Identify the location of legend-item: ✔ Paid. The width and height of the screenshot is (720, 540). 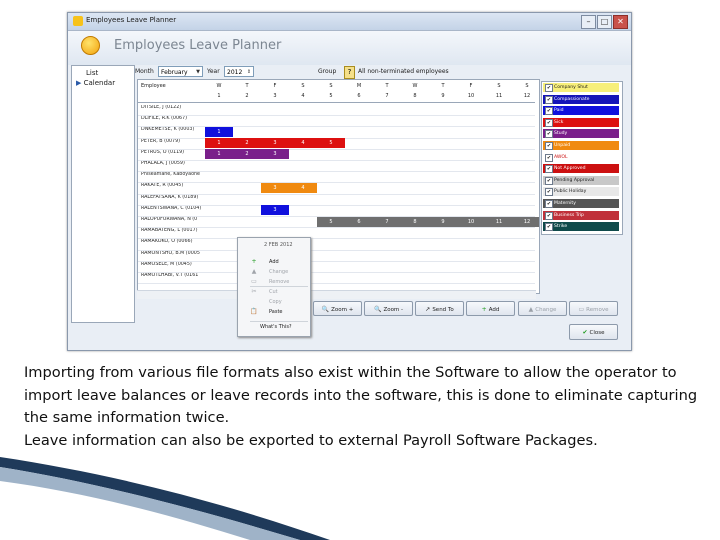
(581, 111).